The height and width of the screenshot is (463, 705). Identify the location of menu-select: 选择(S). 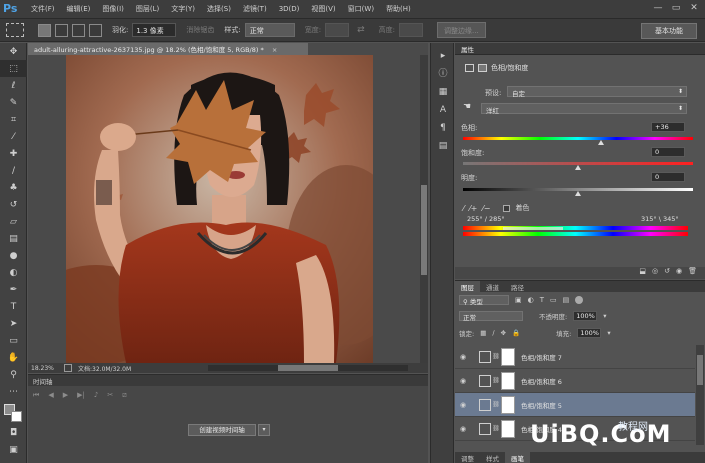
(219, 9).